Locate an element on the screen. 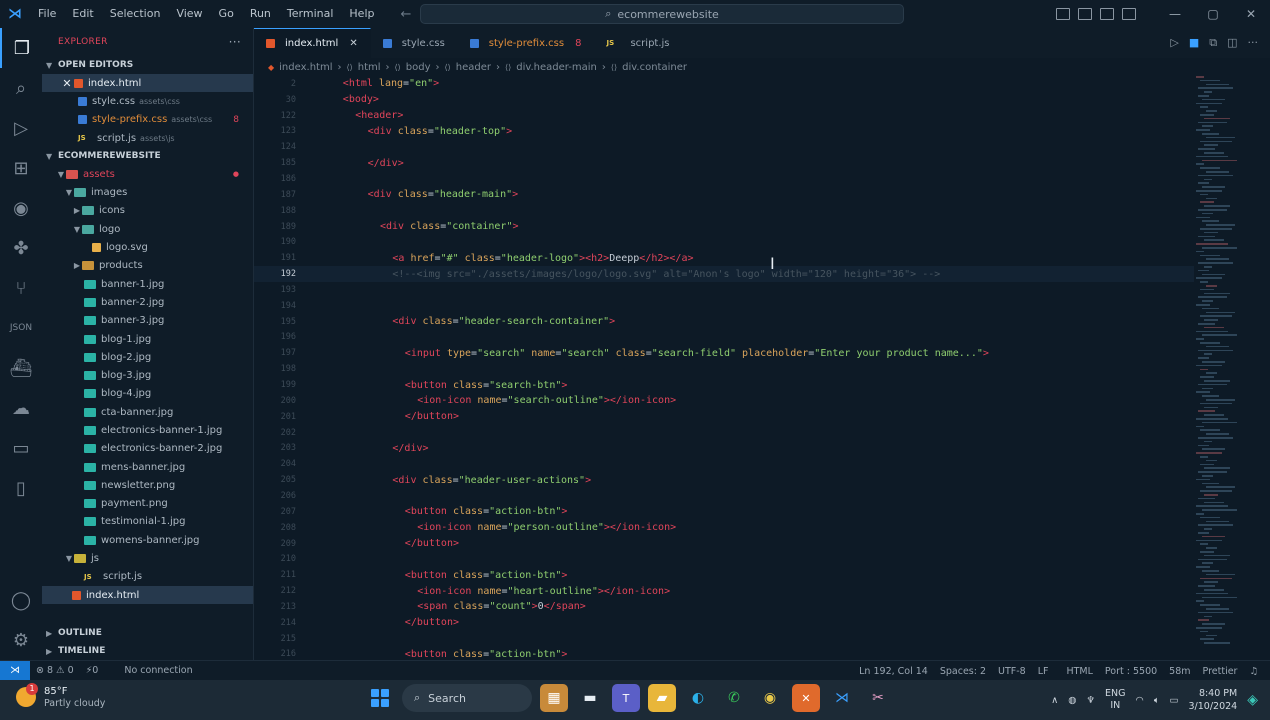 The width and height of the screenshot is (1270, 720). teams-icon: T is located at coordinates (626, 698).